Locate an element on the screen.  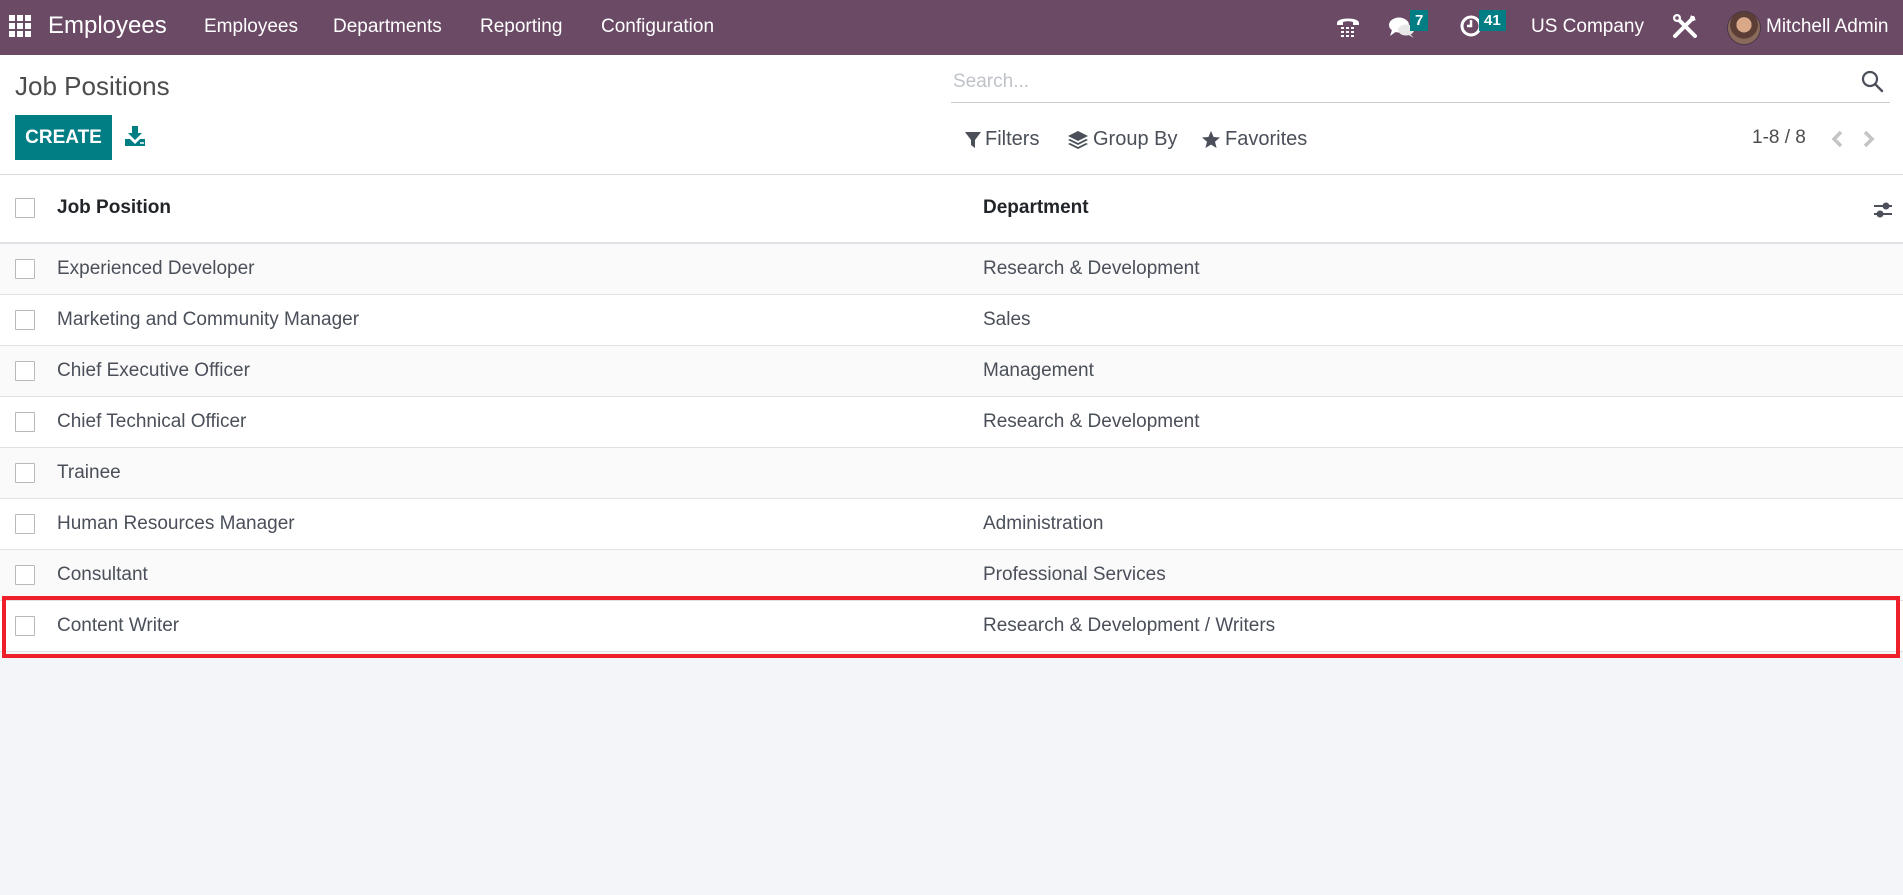
filter-icon is located at coordinates (973, 139).